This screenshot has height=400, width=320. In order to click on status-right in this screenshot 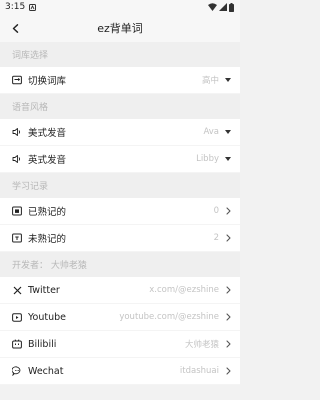, I will do `click(221, 7)`.